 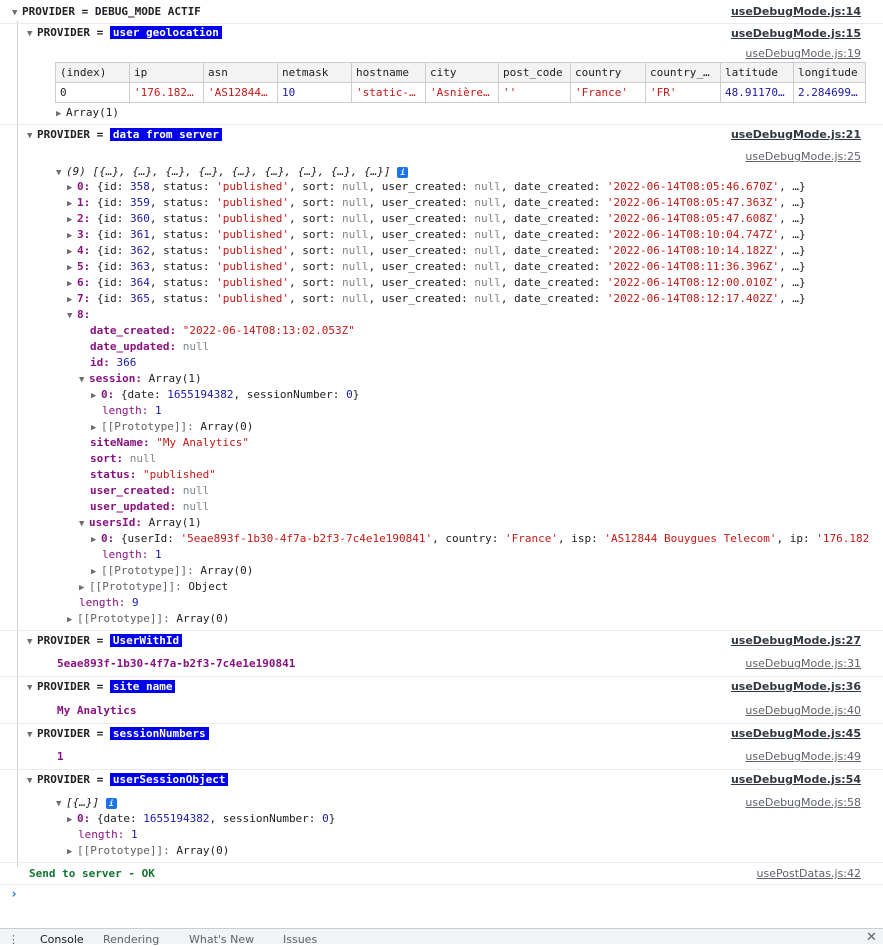 What do you see at coordinates (201, 818) in the screenshot?
I see `session-object-item-0: ▶ 0: {date: 1655194382, sessionNumber: 0}` at bounding box center [201, 818].